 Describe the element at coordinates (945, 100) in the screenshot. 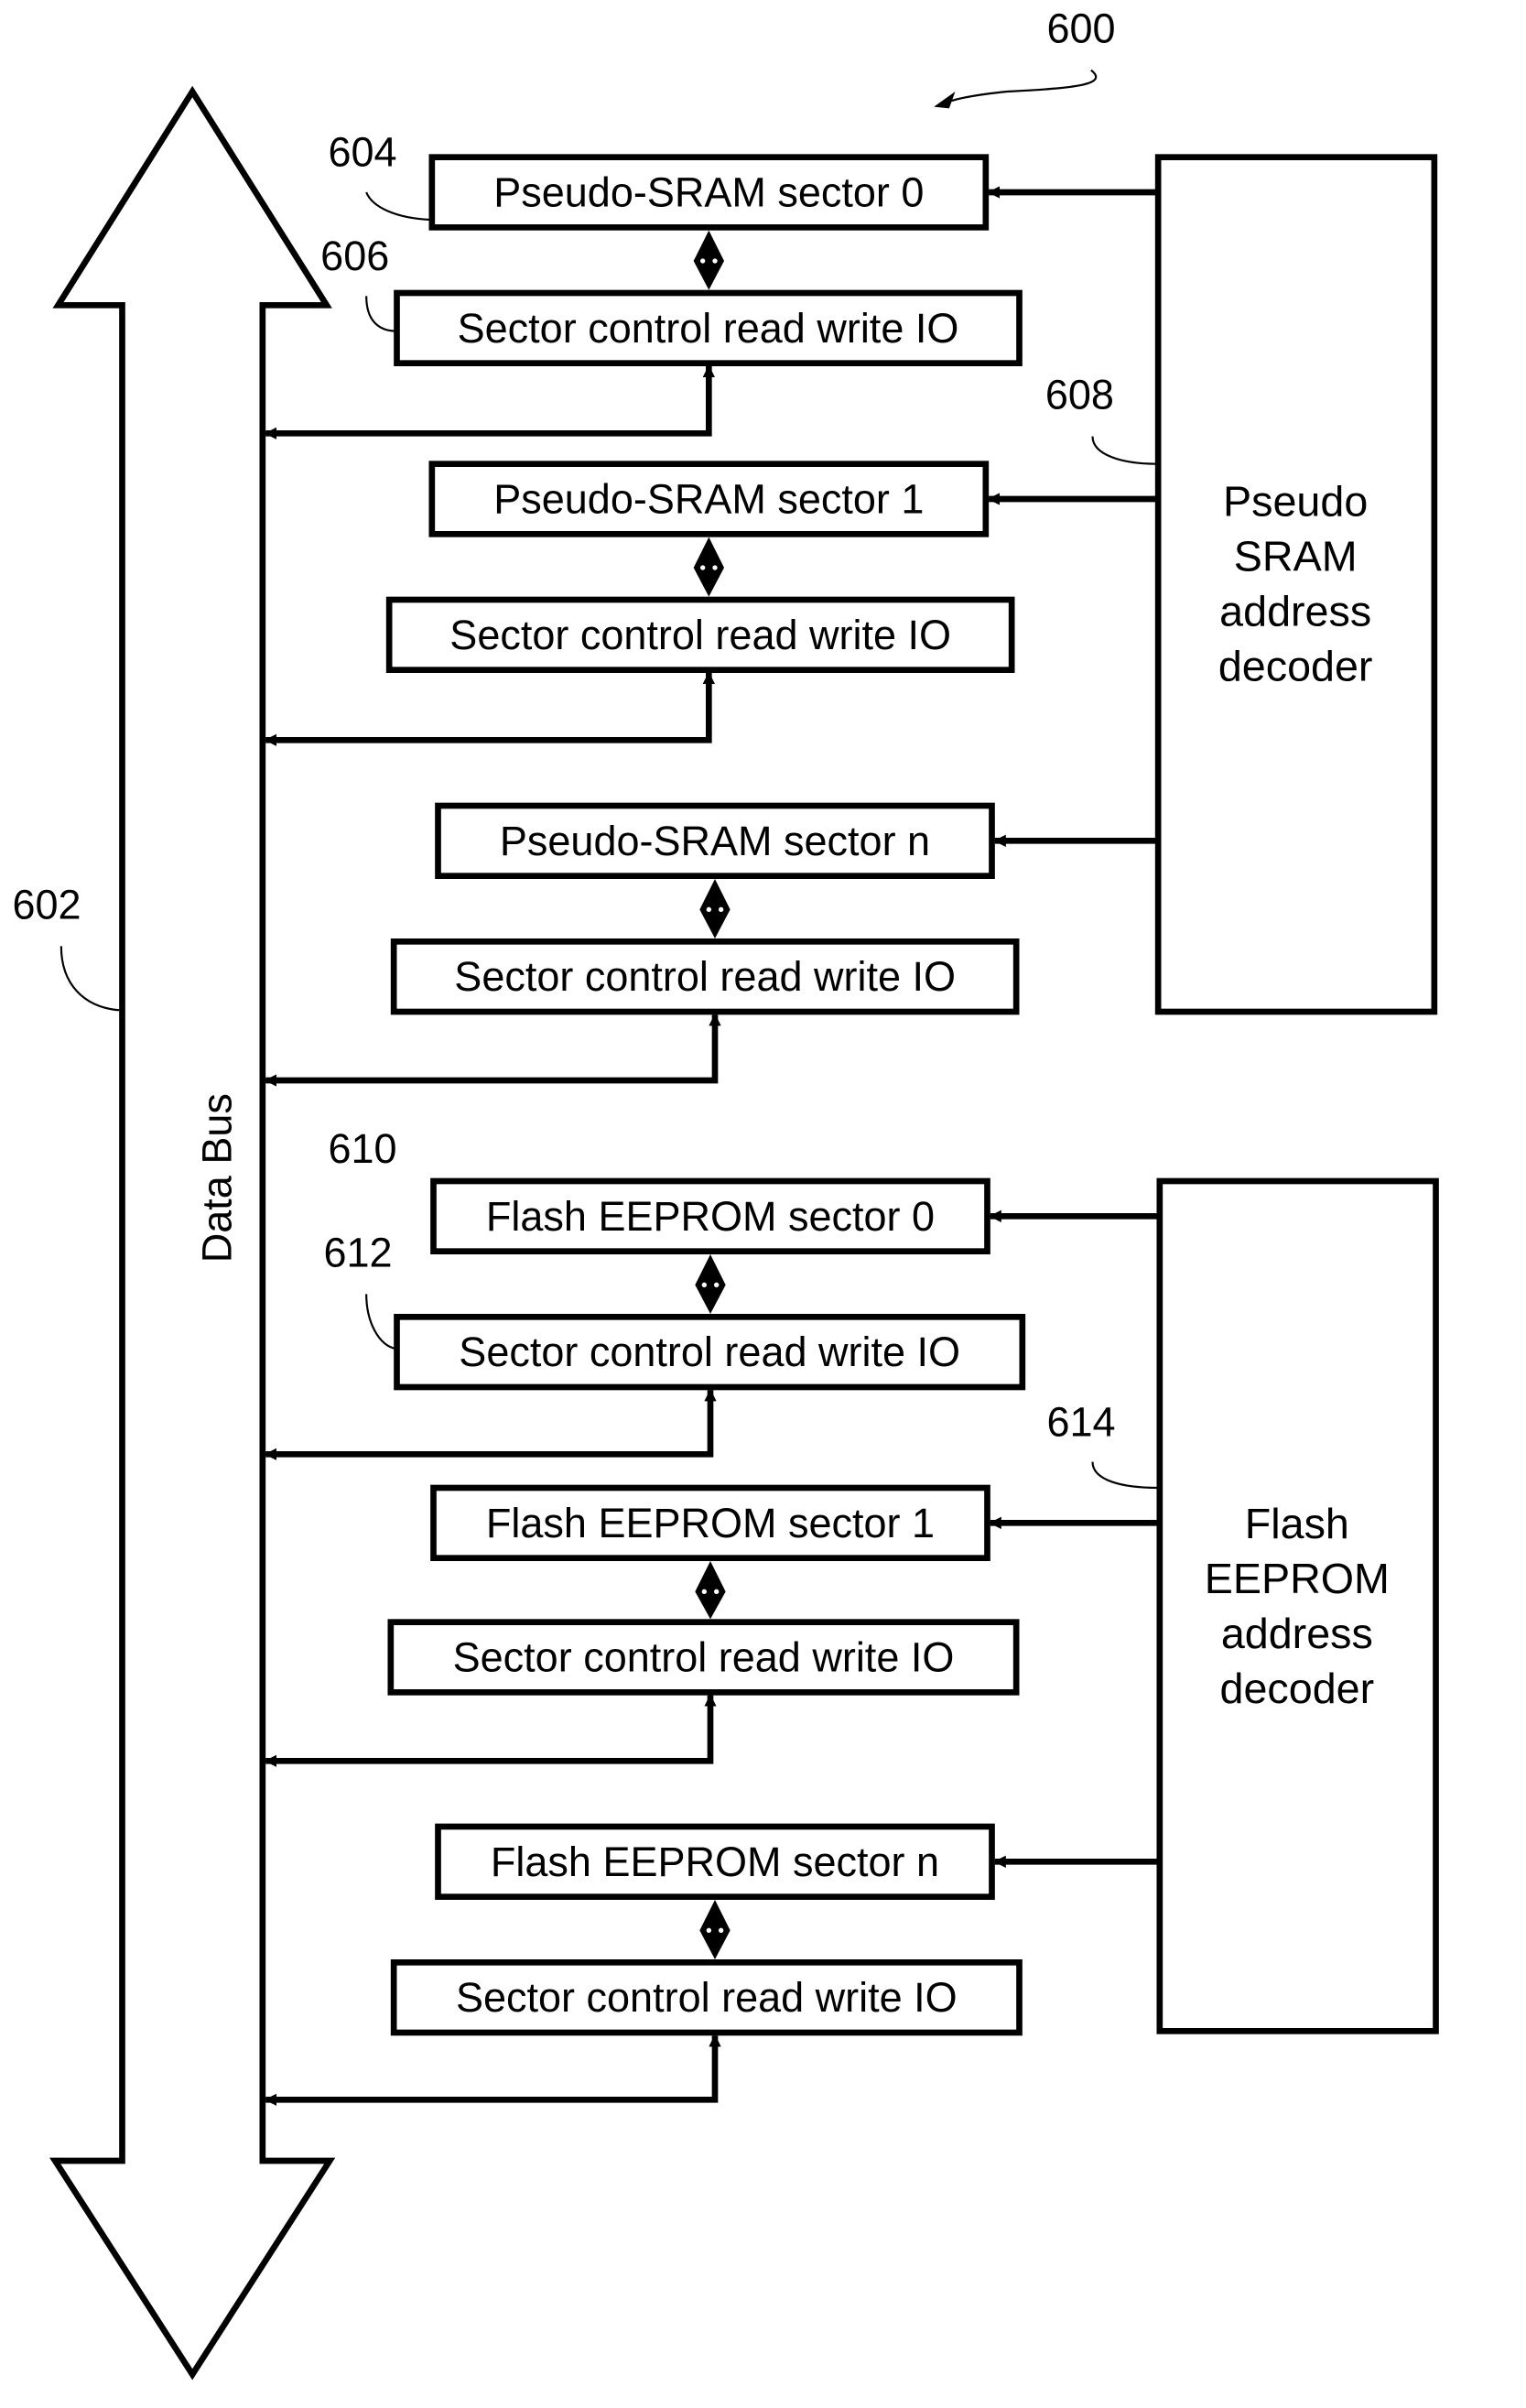

I see `figure-reference-arrowhead` at that location.